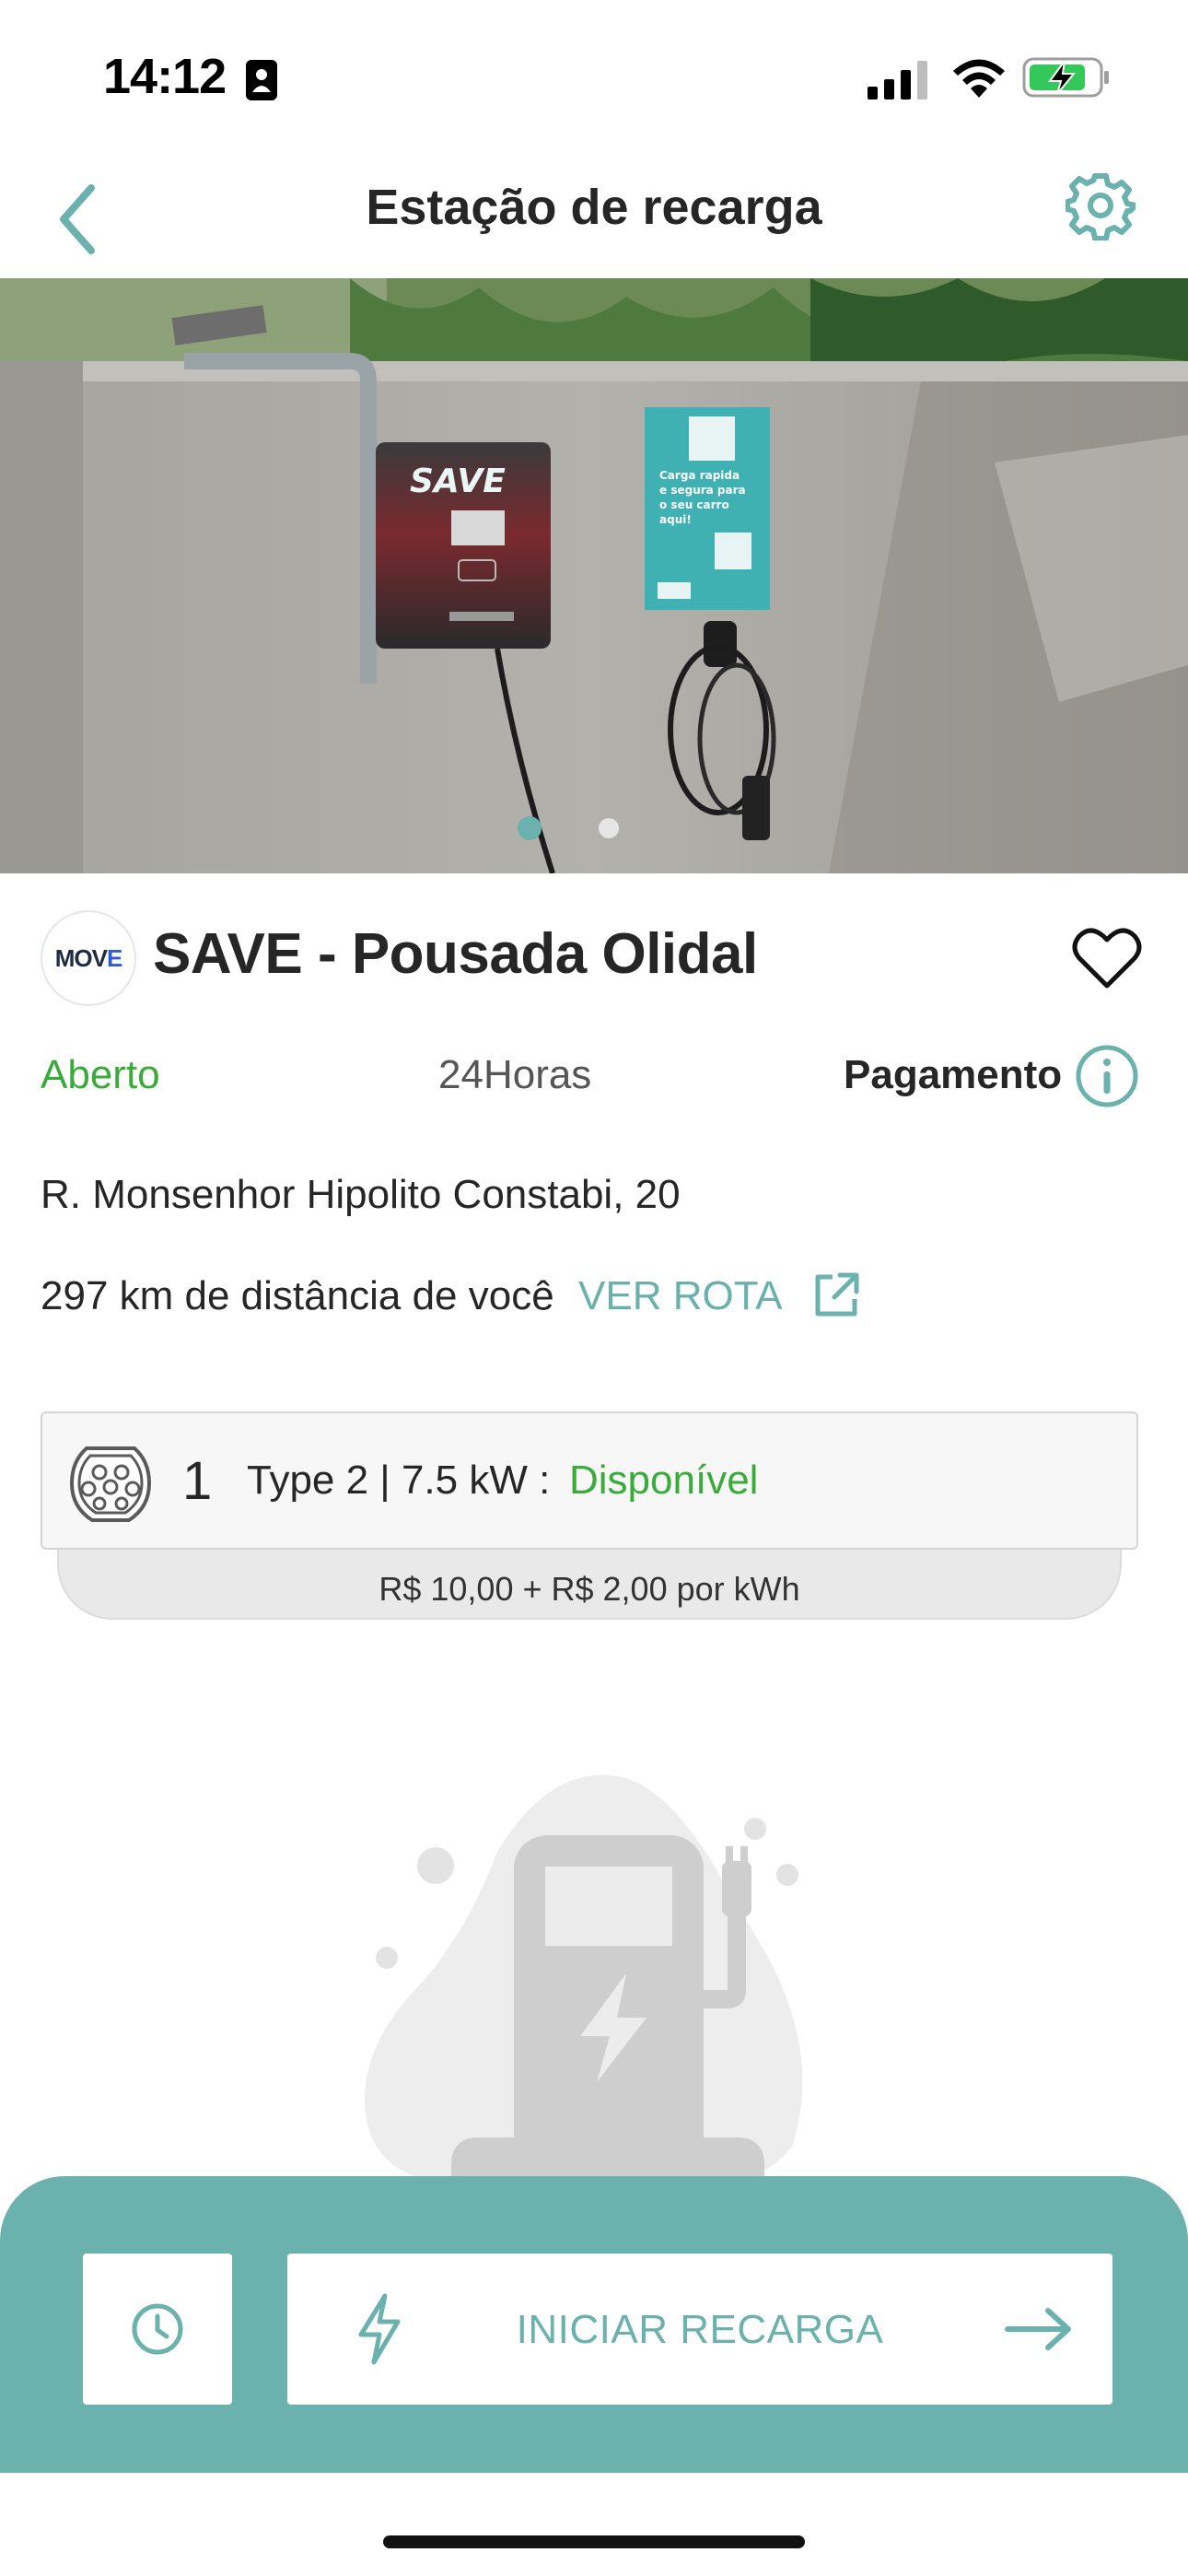  I want to click on station-address: R. Monsenhor Hipolito Constabi, 20, so click(361, 1194).